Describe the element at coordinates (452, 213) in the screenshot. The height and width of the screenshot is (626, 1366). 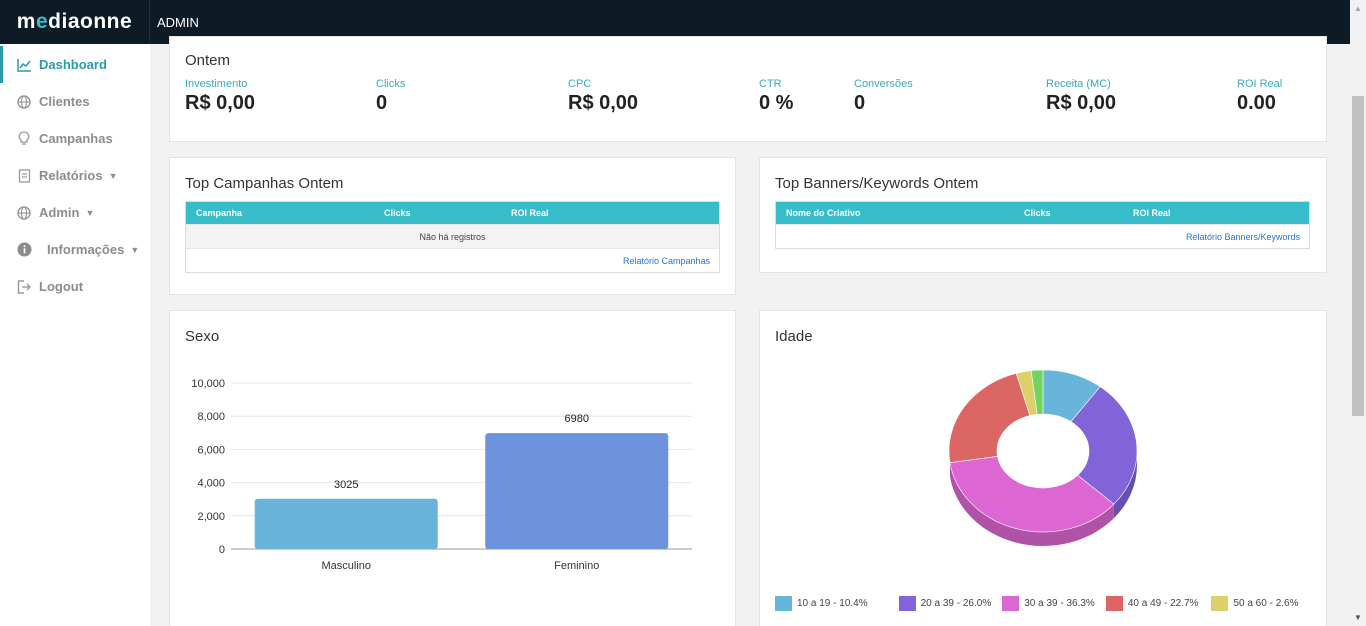
I see `table-header: Campanha Clicks ROI Real` at that location.